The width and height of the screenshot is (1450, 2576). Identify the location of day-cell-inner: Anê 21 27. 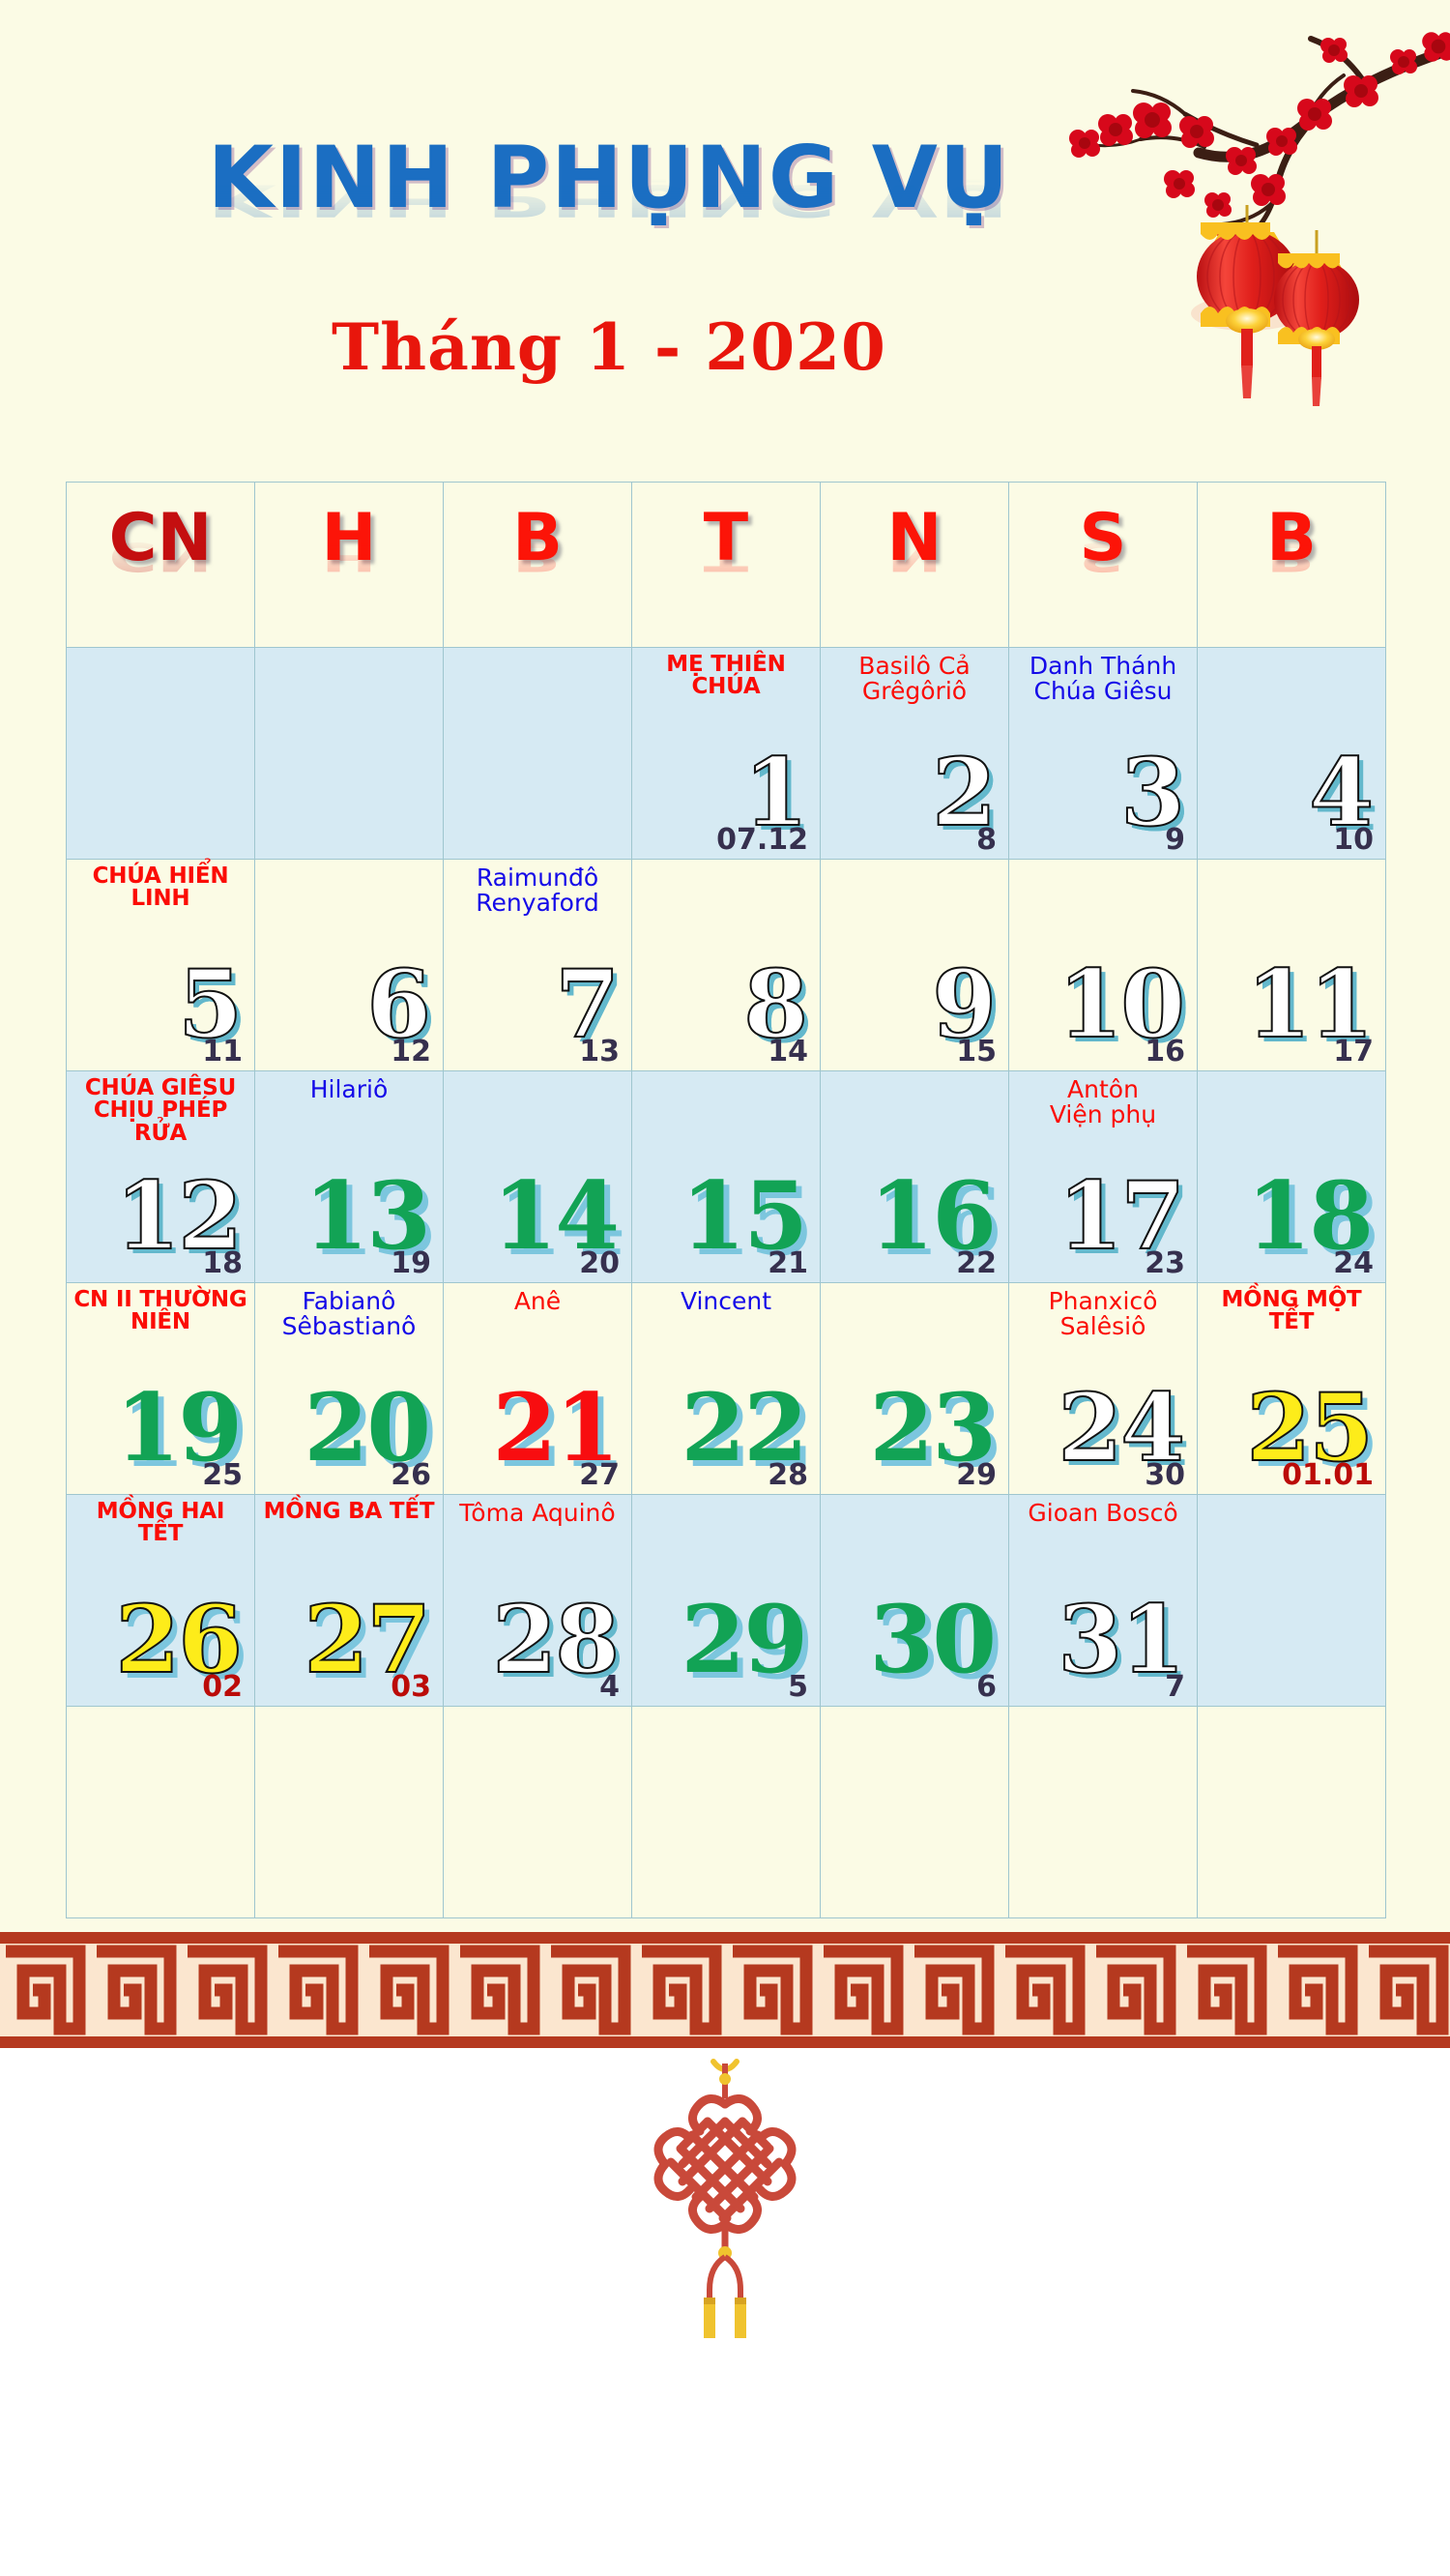
(537, 1388).